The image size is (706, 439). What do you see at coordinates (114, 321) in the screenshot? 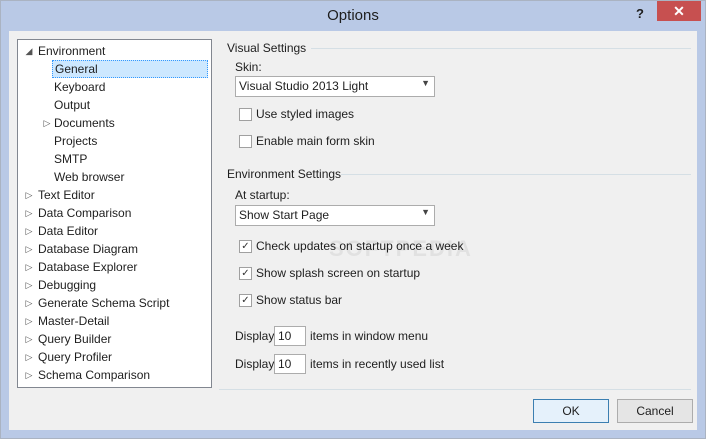
I see `tree-item-master-detail: ▷ Master-Detail` at bounding box center [114, 321].